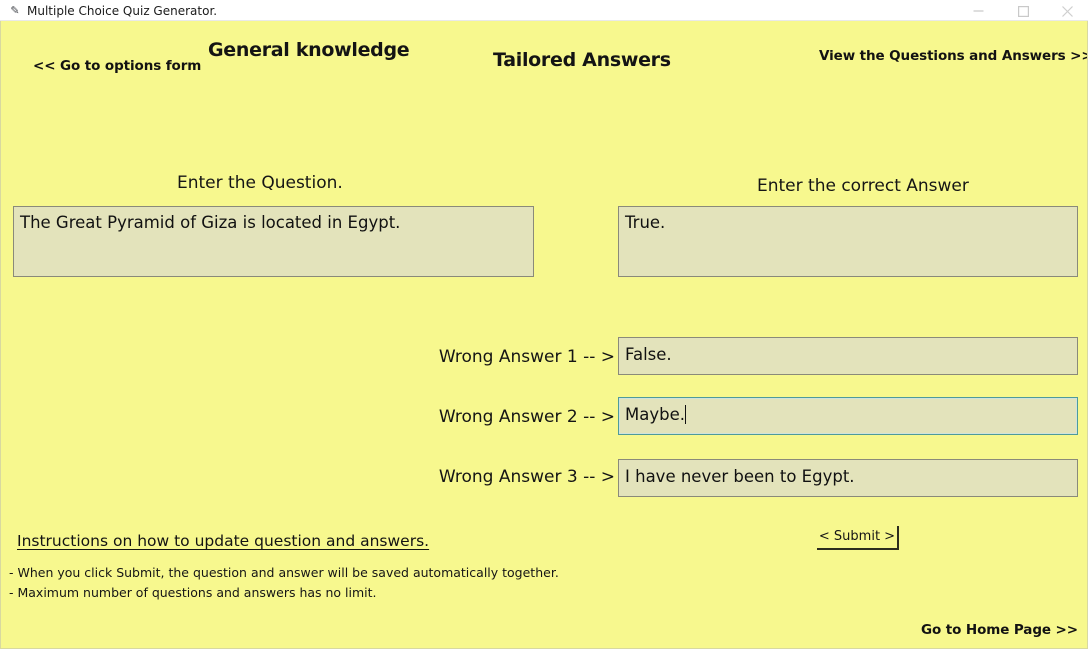 The height and width of the screenshot is (649, 1088). Describe the element at coordinates (526, 417) in the screenshot. I see `wrong-answer-2-label: Wrong Answer 2 -- >` at that location.